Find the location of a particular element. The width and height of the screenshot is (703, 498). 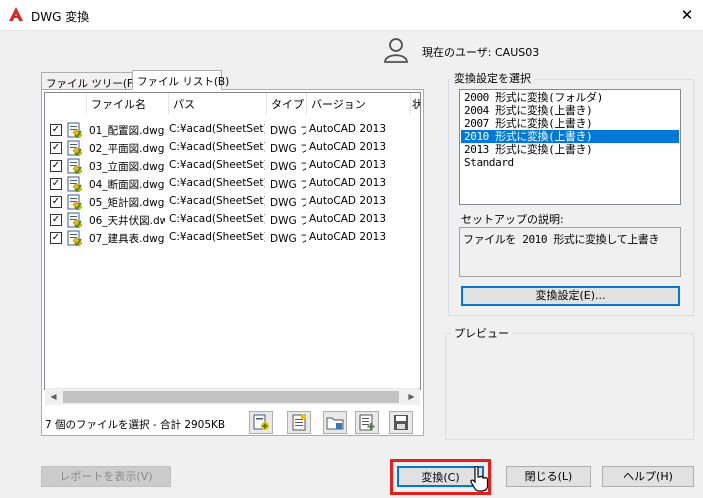

close-button: 閉じる(L) is located at coordinates (548, 476).